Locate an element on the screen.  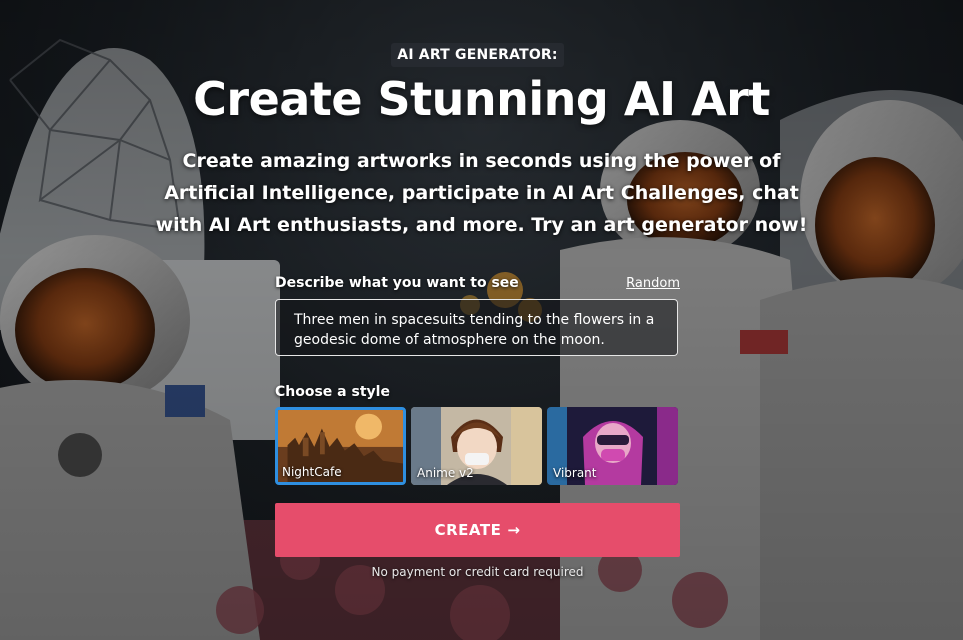
prompt-label-row: Describe what you want to see Random is located at coordinates (477, 283).